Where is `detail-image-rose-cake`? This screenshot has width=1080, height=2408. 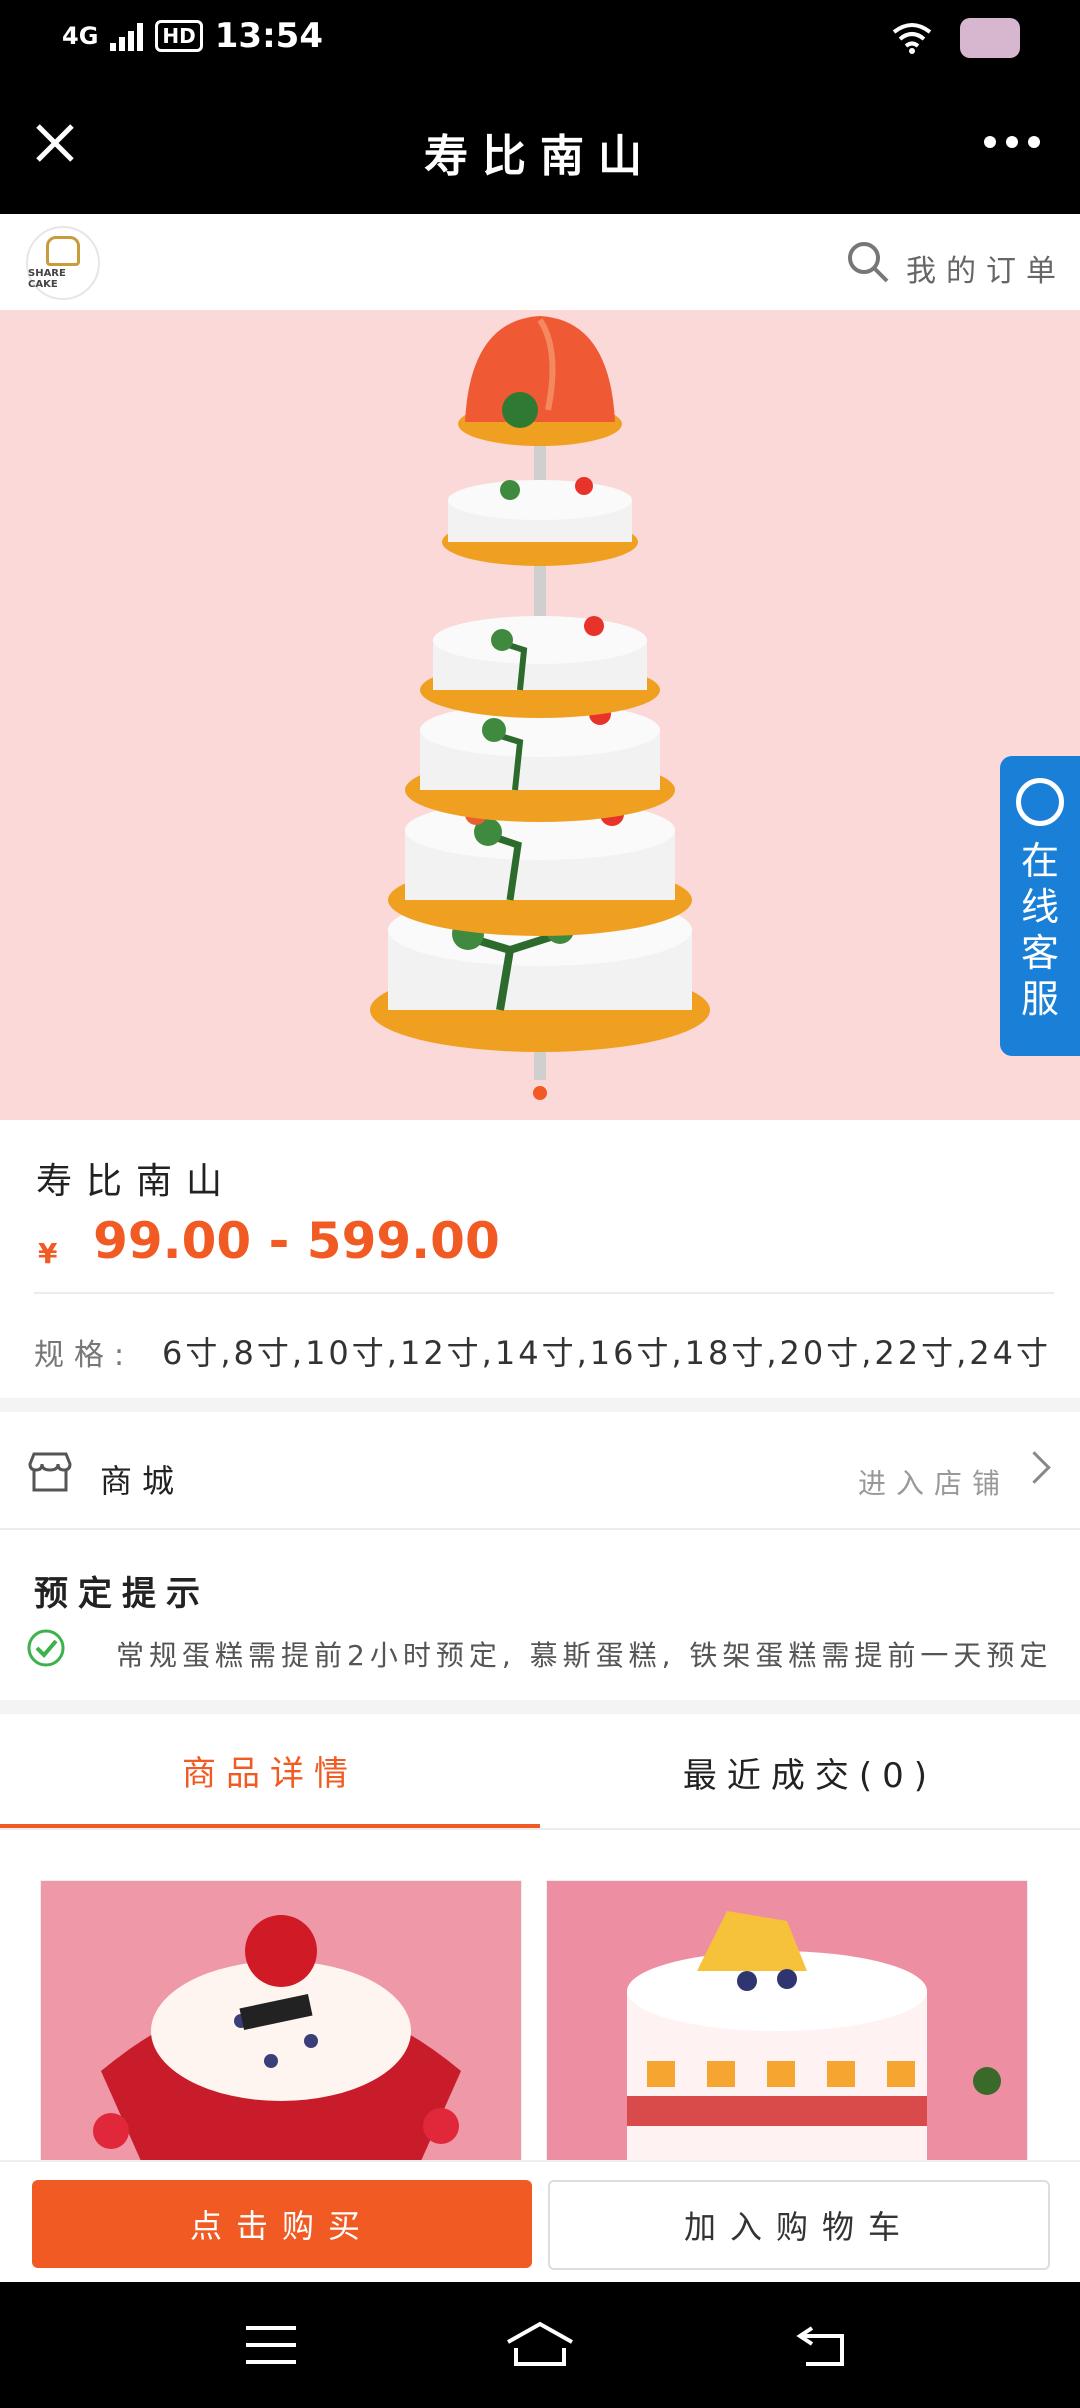
detail-image-rose-cake is located at coordinates (281, 2021).